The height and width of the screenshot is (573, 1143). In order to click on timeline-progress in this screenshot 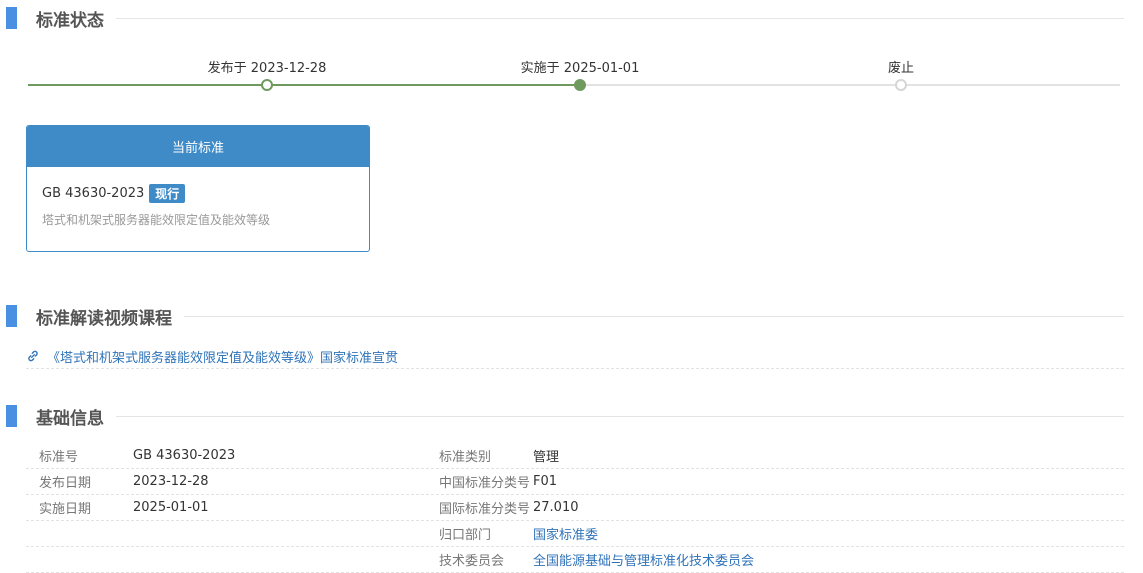, I will do `click(304, 85)`.